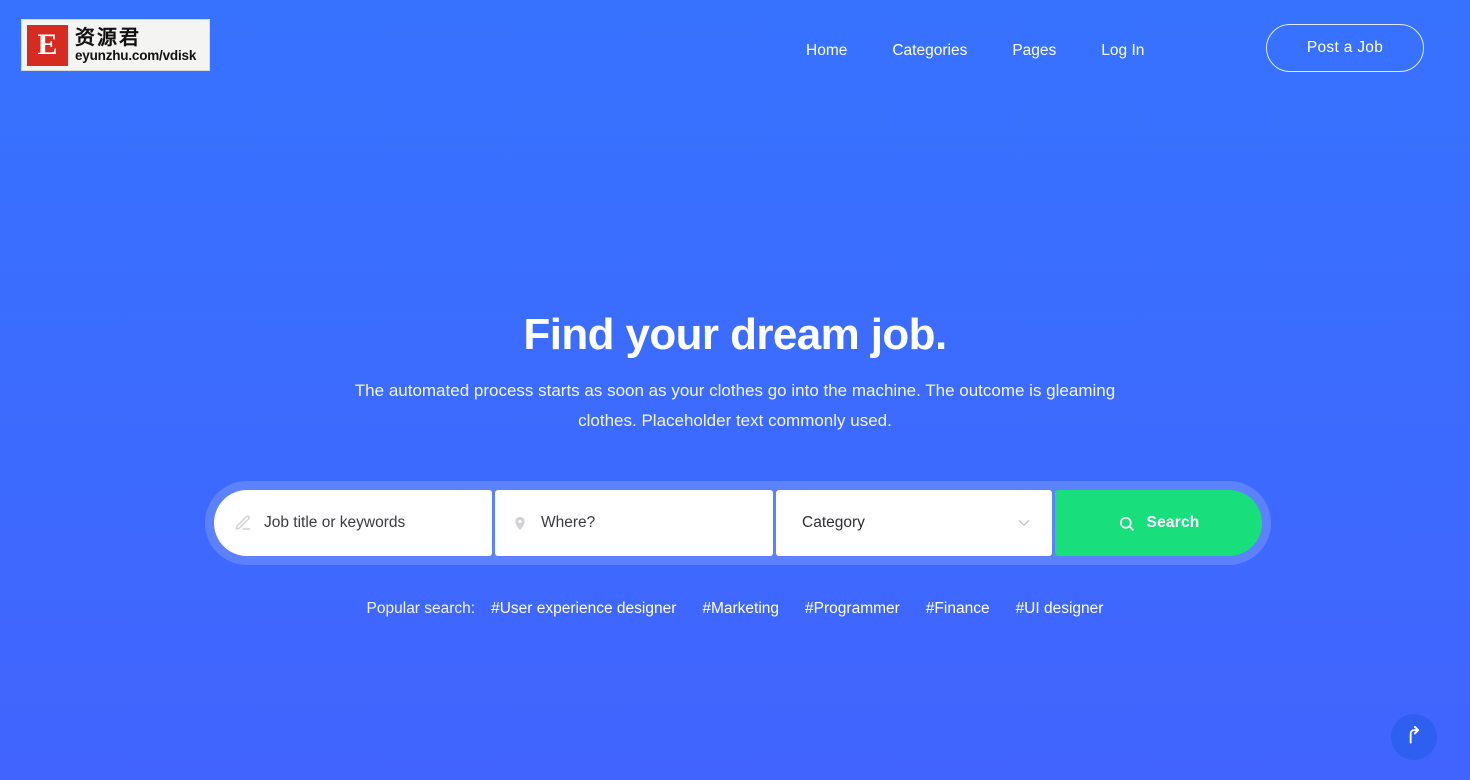  What do you see at coordinates (914, 523) in the screenshot?
I see `category-select: Category` at bounding box center [914, 523].